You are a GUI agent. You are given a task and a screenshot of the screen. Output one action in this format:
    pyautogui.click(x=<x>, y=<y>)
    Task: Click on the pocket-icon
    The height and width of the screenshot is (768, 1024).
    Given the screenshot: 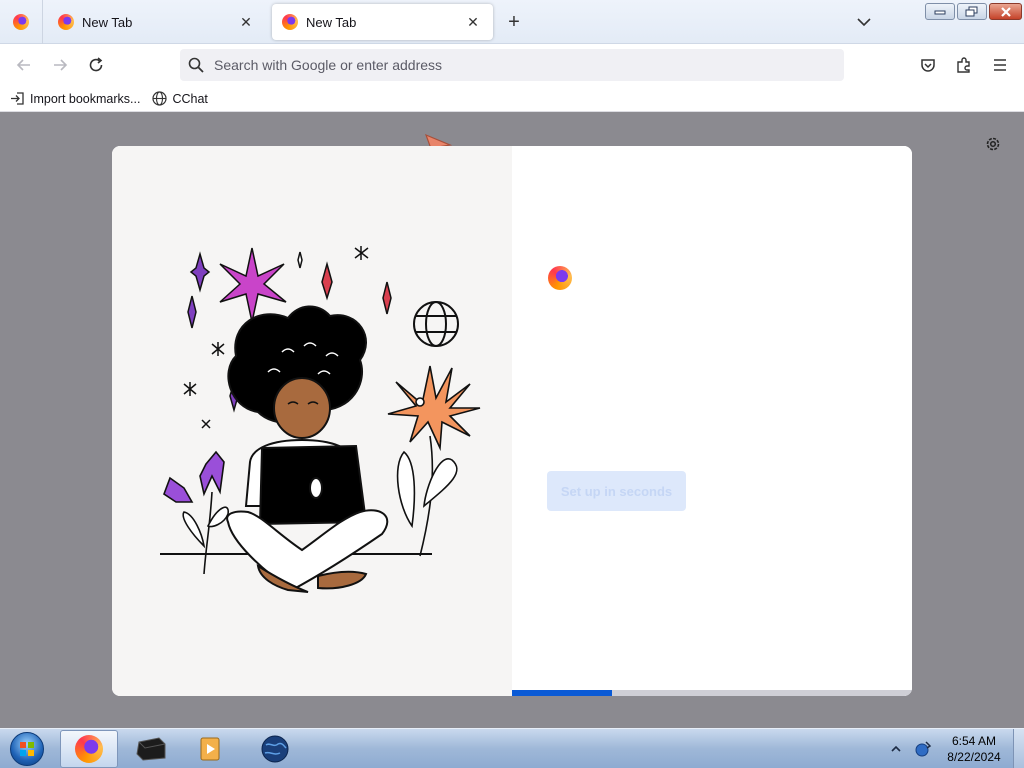 What is the action you would take?
    pyautogui.click(x=928, y=65)
    